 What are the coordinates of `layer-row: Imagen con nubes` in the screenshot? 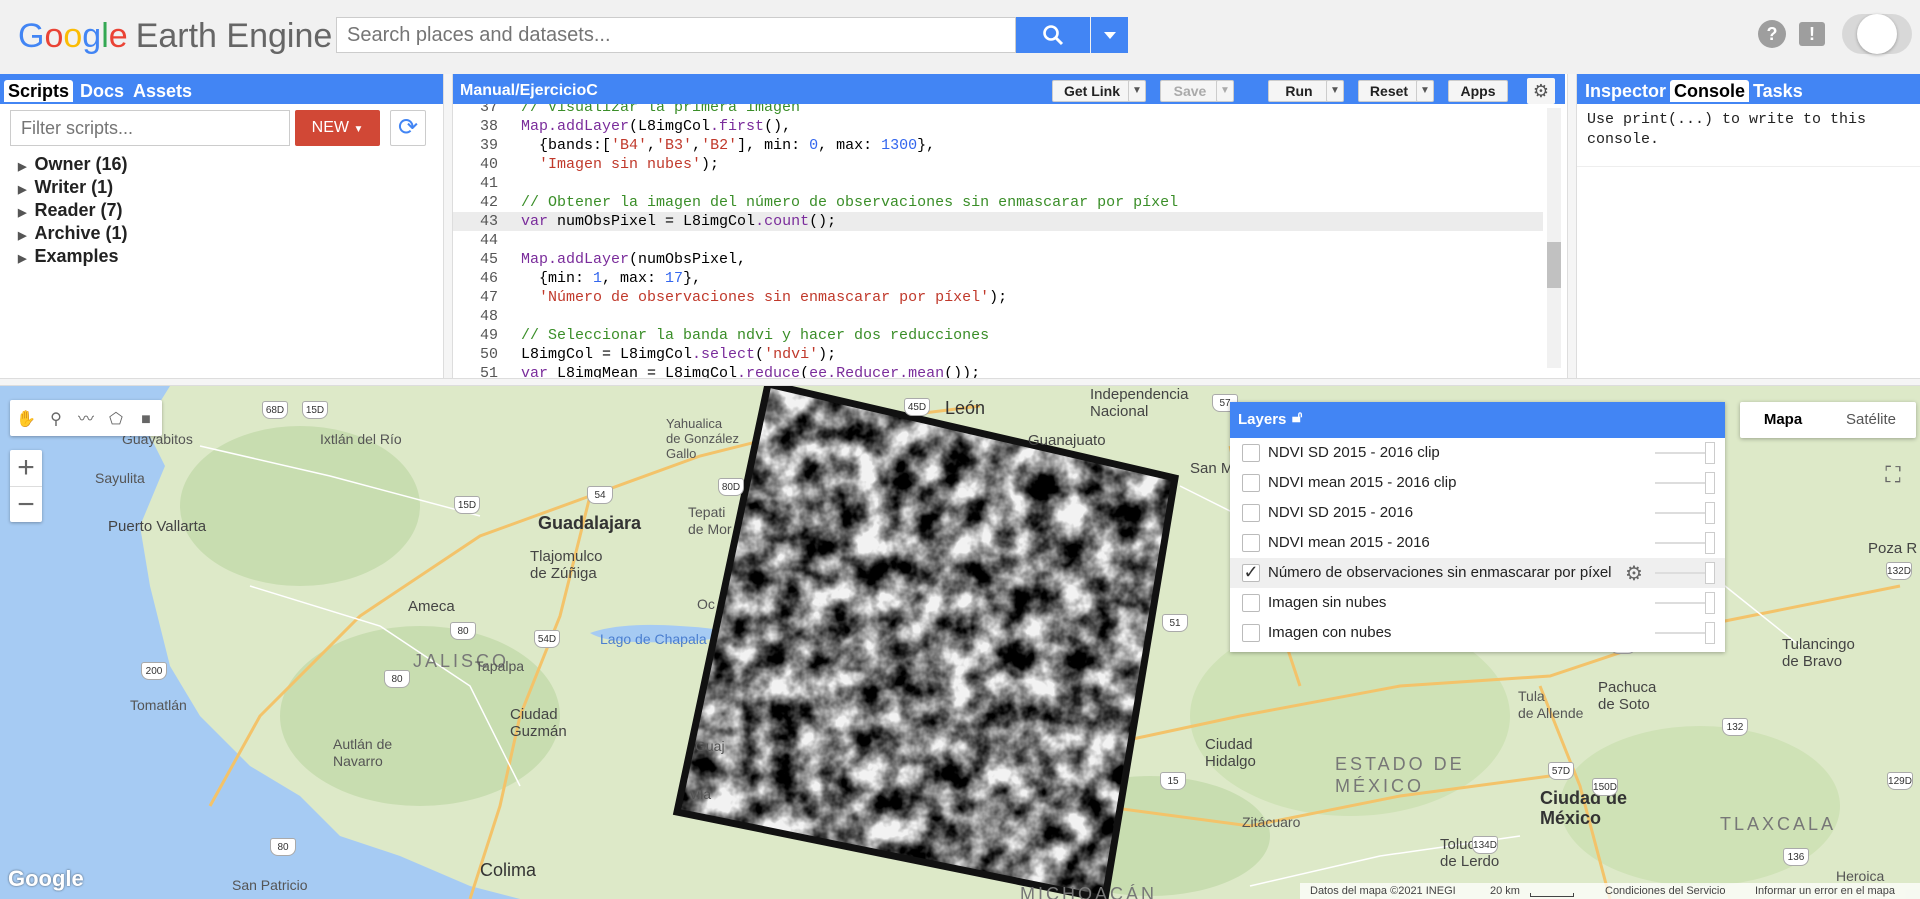 It's located at (1477, 633).